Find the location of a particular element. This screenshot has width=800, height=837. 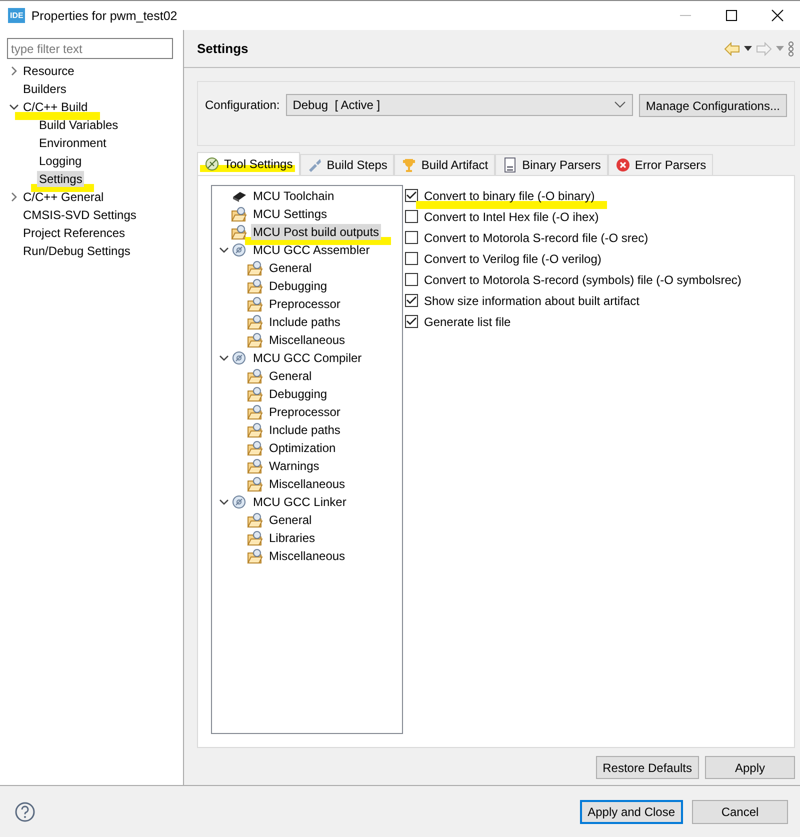

tree-item: MCU Settings is located at coordinates (290, 214).